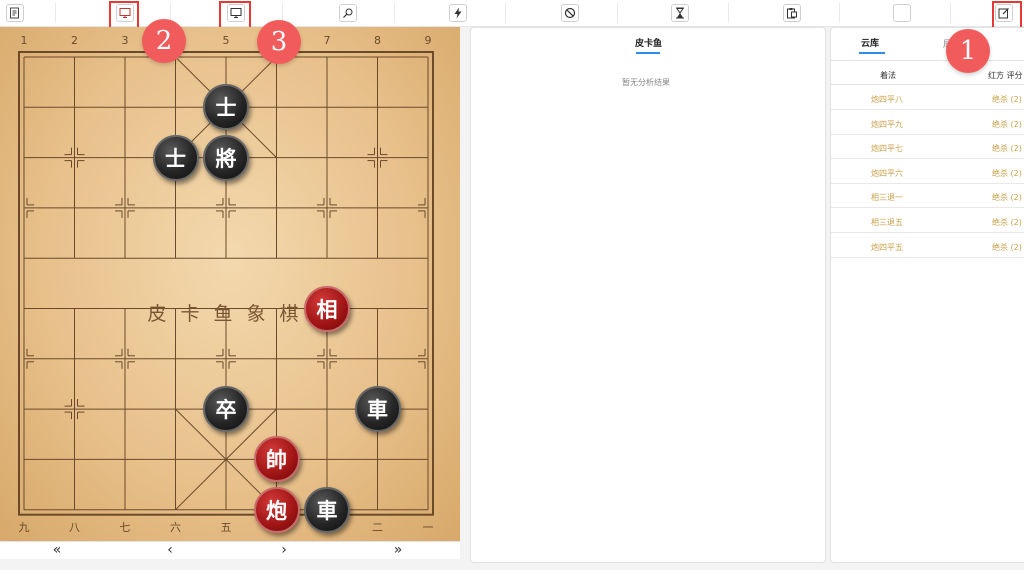  Describe the element at coordinates (887, 99) in the screenshot. I see `move-text: 炮四平八` at that location.